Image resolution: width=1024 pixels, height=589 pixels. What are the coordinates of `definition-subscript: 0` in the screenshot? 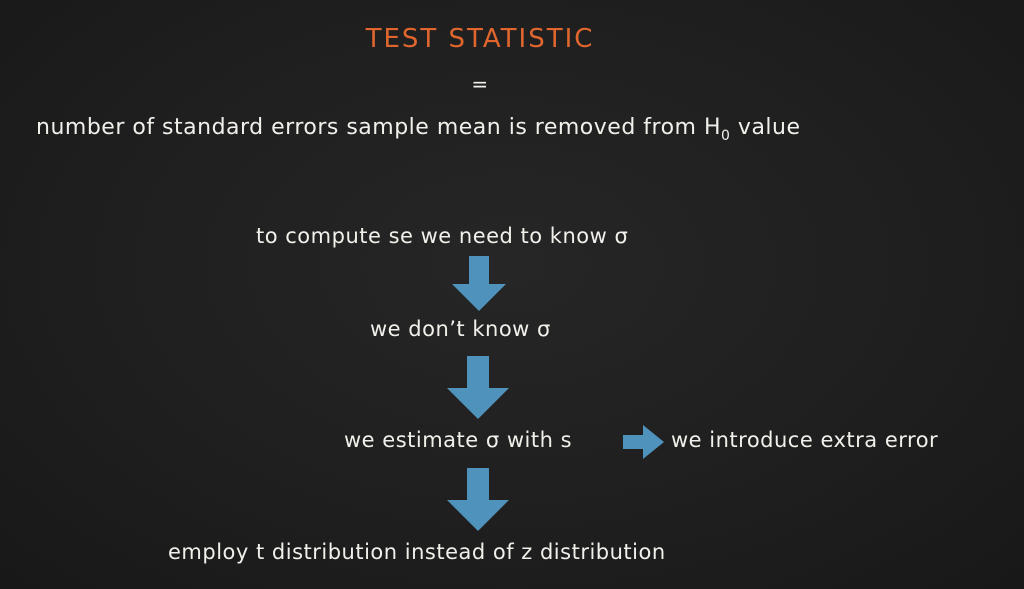 It's located at (726, 136).